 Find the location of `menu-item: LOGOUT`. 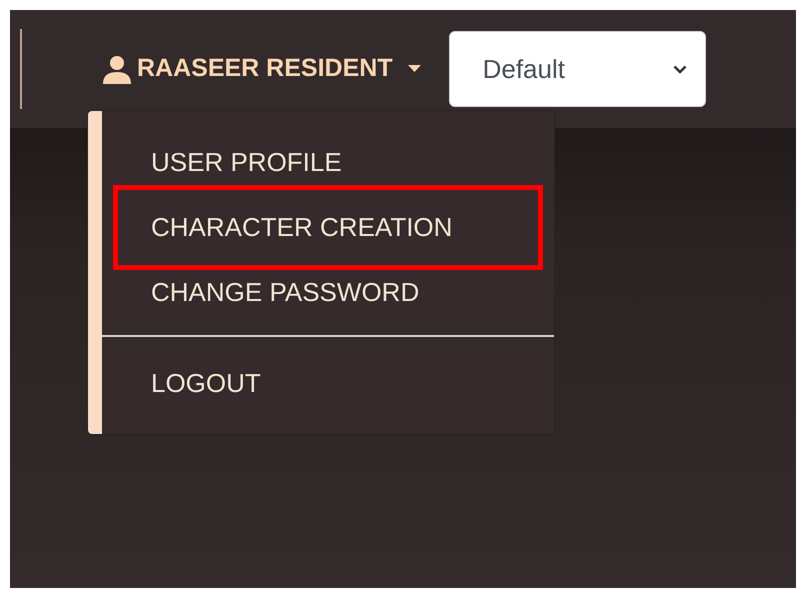

menu-item: LOGOUT is located at coordinates (328, 383).